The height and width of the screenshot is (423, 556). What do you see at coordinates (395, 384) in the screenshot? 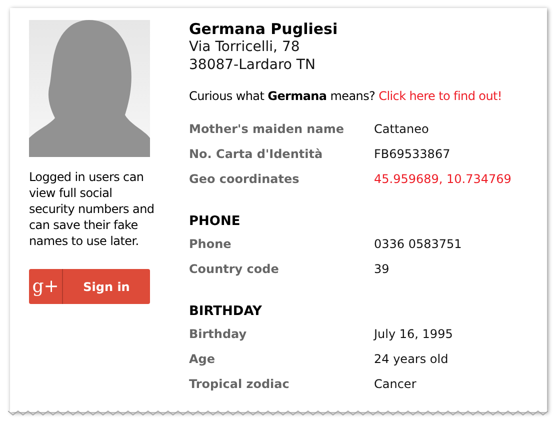
I see `field-value: Cancer` at bounding box center [395, 384].